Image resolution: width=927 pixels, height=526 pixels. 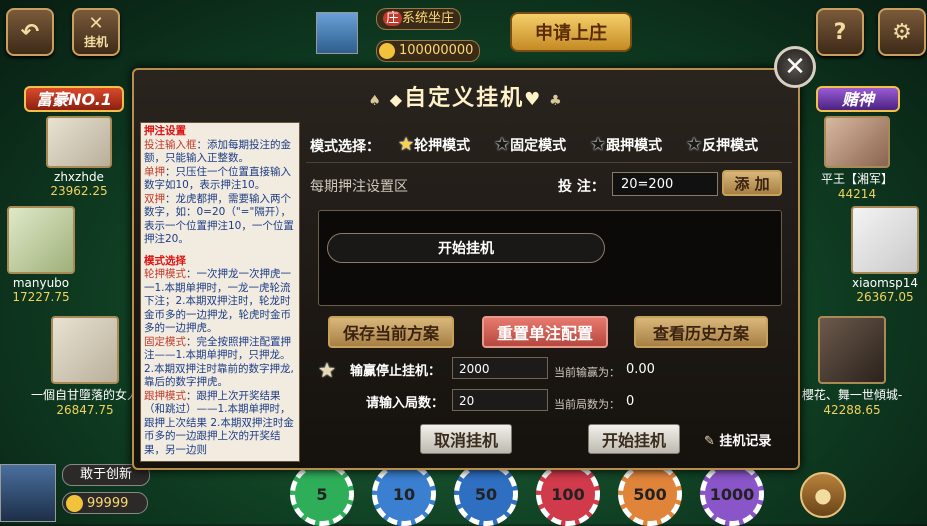 I want to click on player-name: zhxzhde, so click(x=79, y=177).